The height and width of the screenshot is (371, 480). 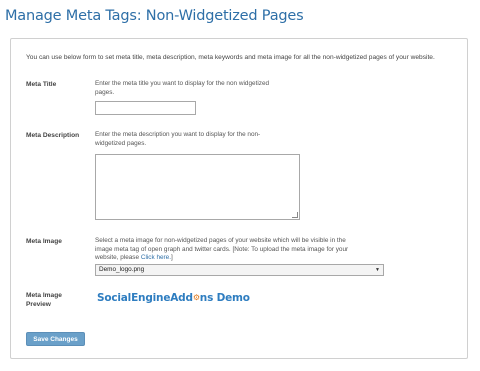 What do you see at coordinates (377, 270) in the screenshot?
I see `dropdown-arrow-icon: ▼` at bounding box center [377, 270].